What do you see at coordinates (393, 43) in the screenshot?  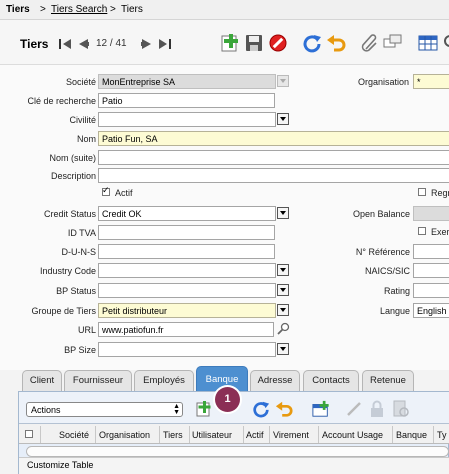 I see `chat-icon` at bounding box center [393, 43].